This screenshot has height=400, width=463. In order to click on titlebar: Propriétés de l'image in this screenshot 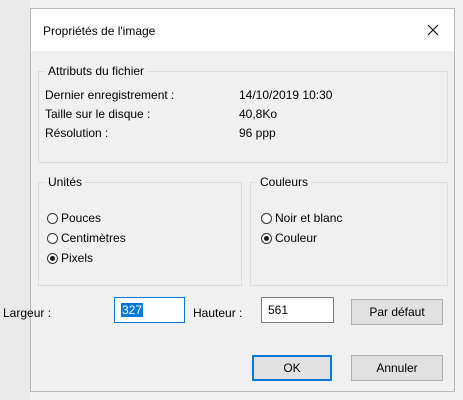, I will do `click(242, 30)`.